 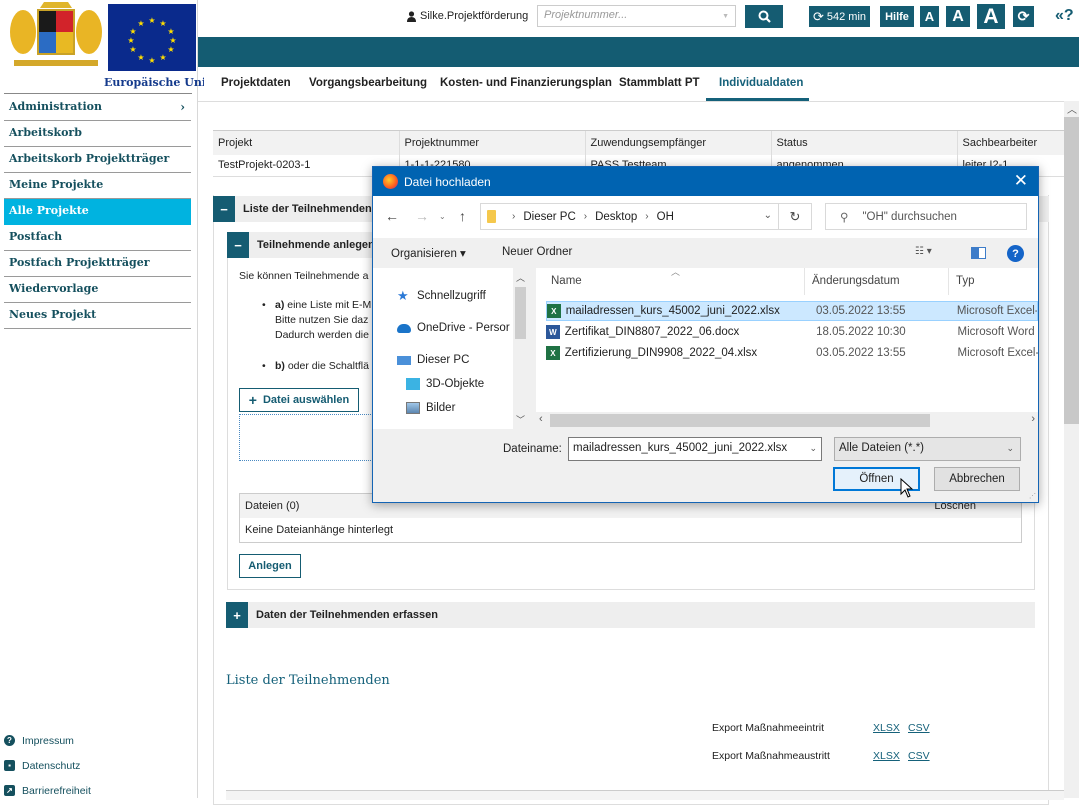 What do you see at coordinates (652, 332) in the screenshot?
I see `file-name: Zertifikat_DIN8807_2022_06.docx` at bounding box center [652, 332].